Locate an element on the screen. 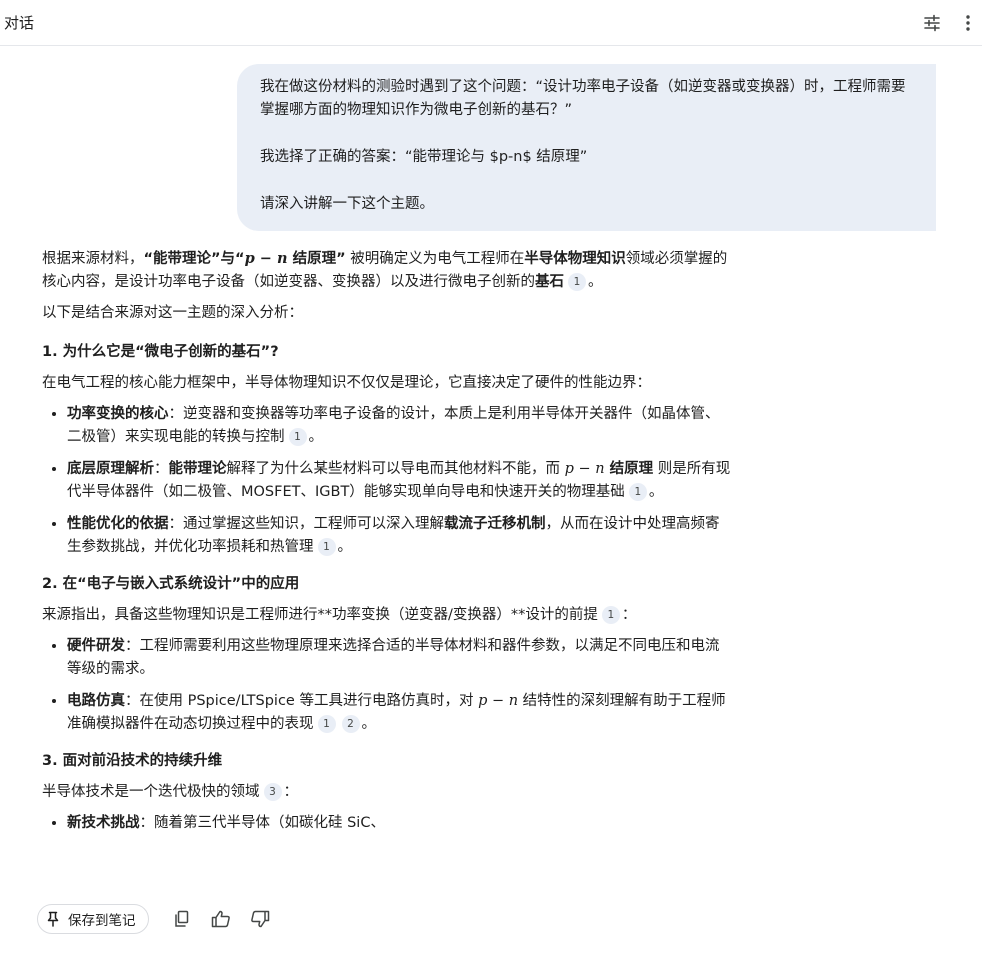 This screenshot has height=980, width=982. chat-header: 对话 is located at coordinates (491, 23).